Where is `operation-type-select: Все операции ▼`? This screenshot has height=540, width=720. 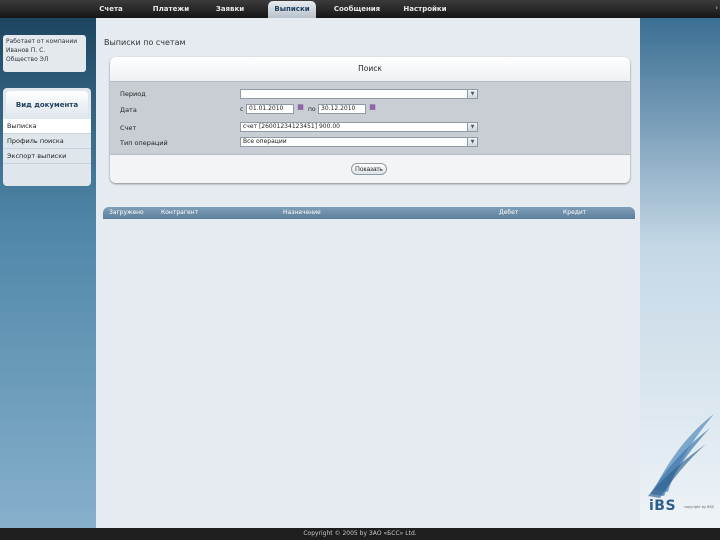
operation-type-select: Все операции ▼ is located at coordinates (359, 142).